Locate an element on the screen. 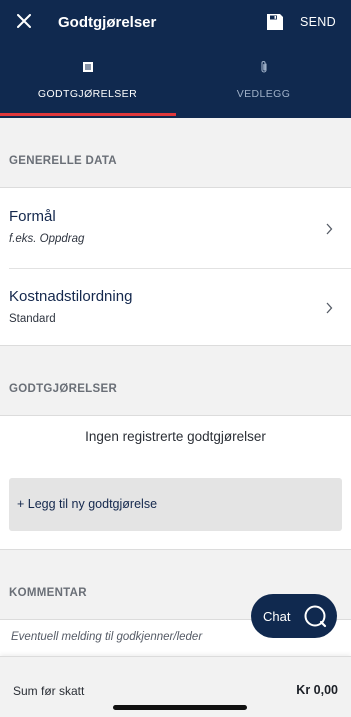  active-tab-indicator is located at coordinates (88, 114).